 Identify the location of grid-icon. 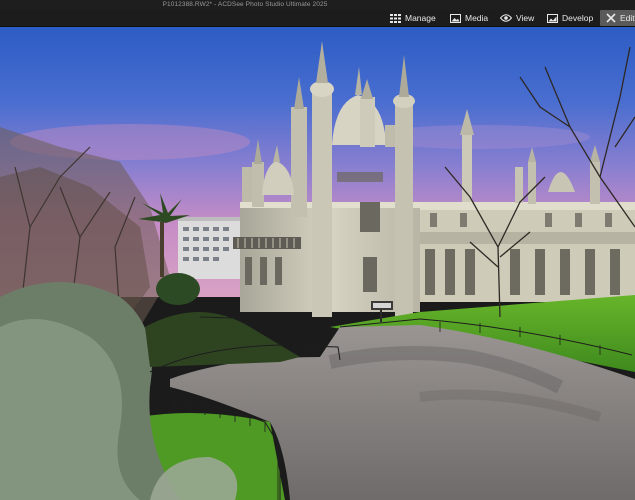
(395, 18).